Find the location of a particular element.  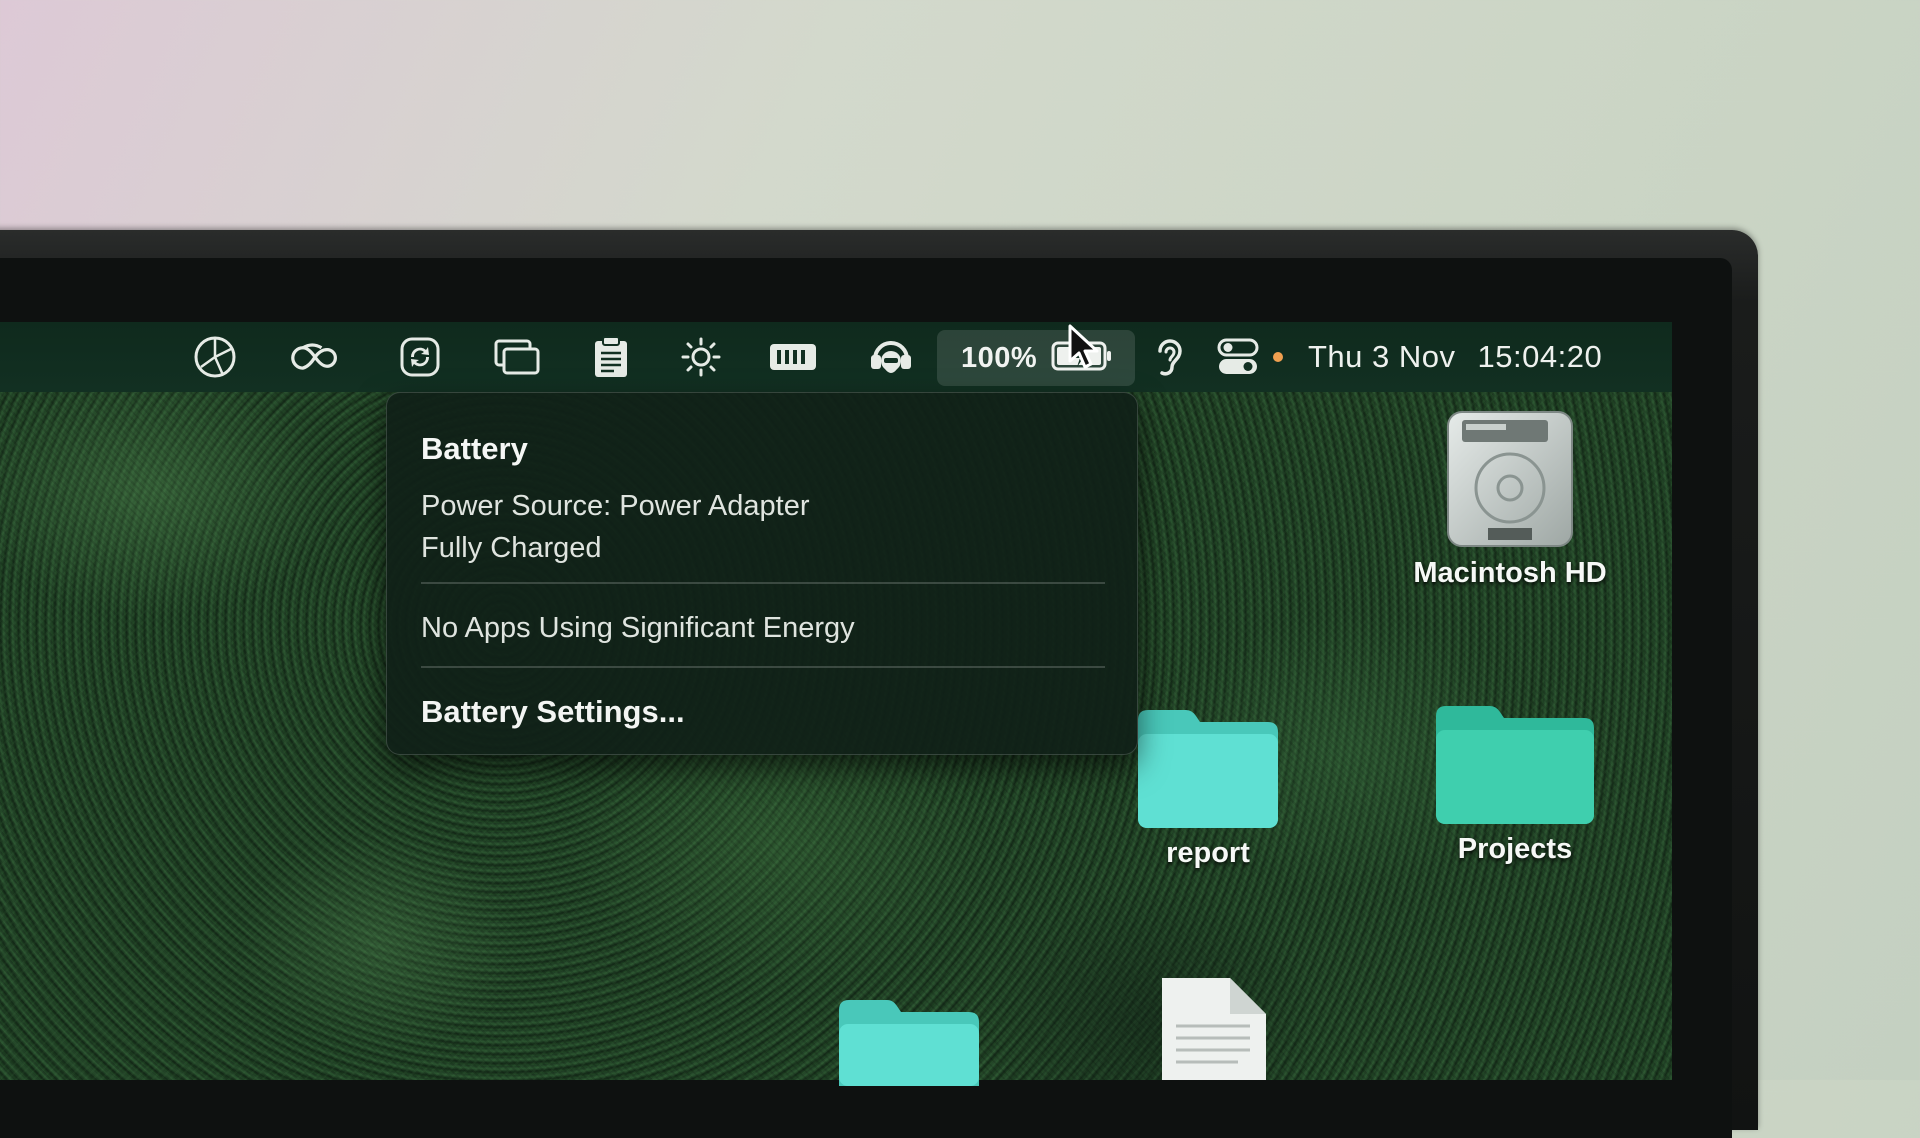

desktop-item-document is located at coordinates (1214, 1029).